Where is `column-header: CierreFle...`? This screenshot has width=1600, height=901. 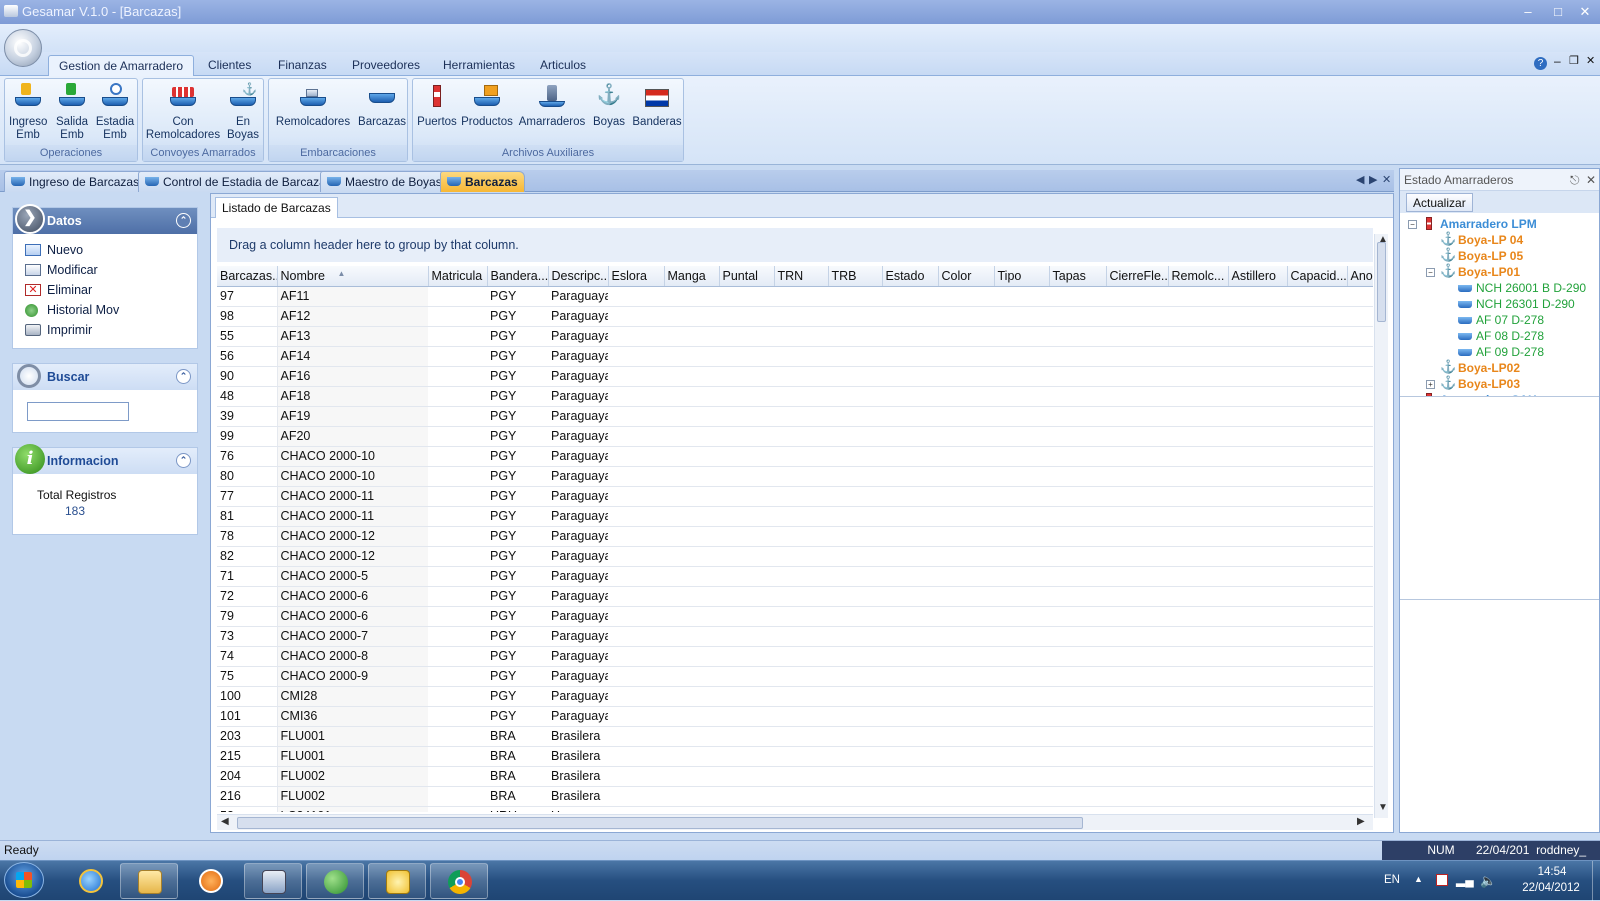 column-header: CierreFle... is located at coordinates (1137, 276).